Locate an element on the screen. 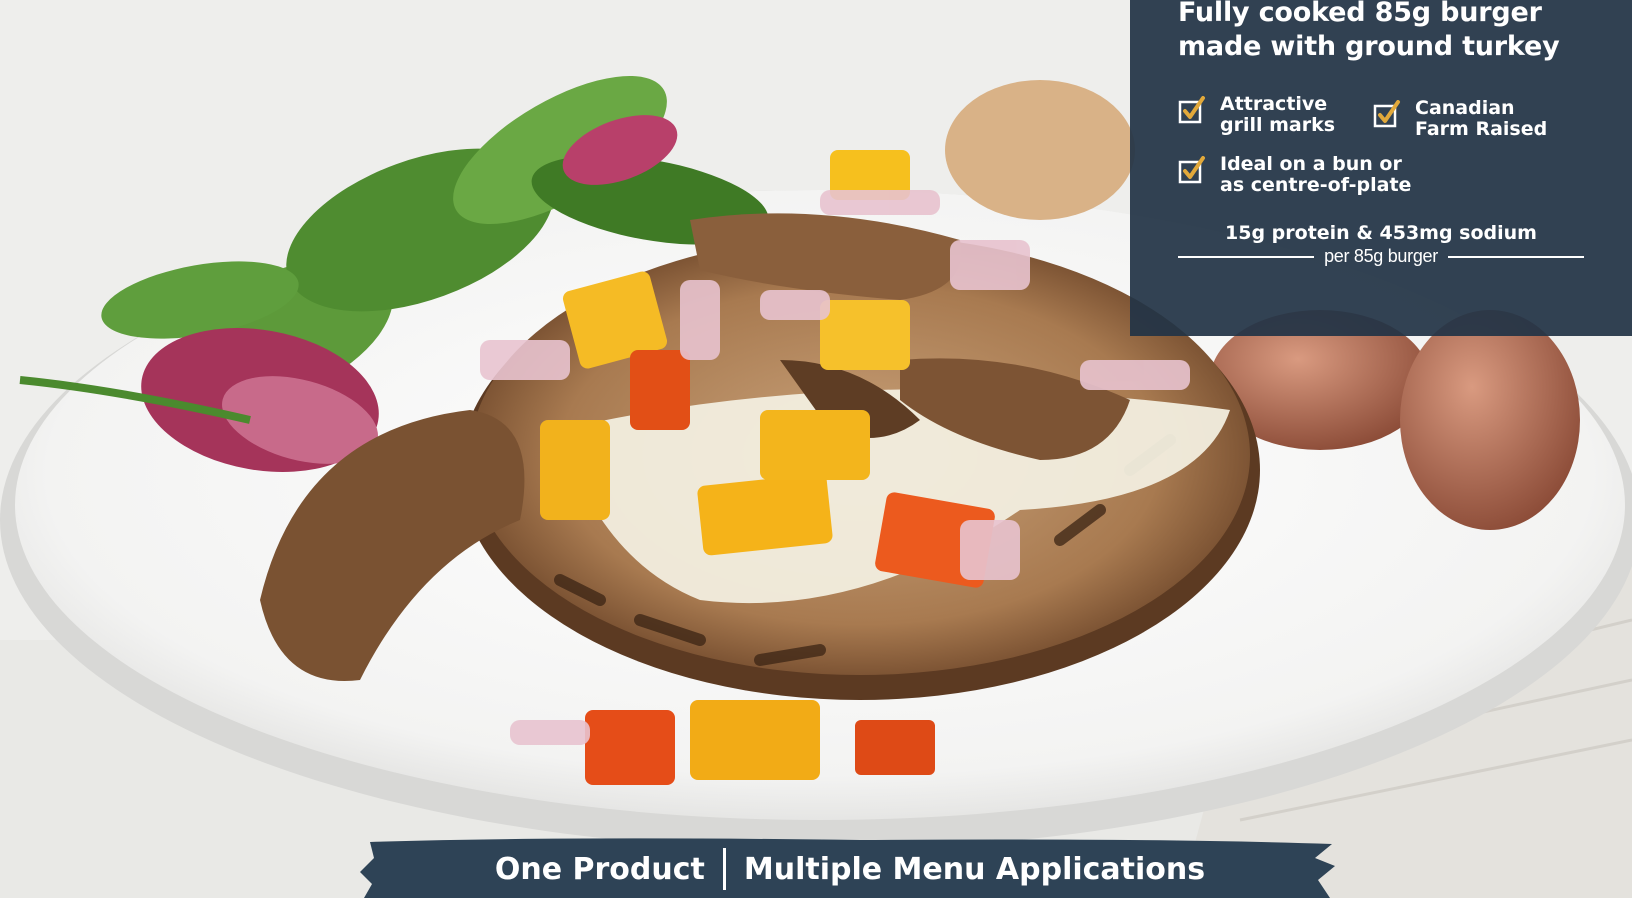 The image size is (1632, 898). headline-line-1: Fully cooked 85g burger is located at coordinates (1360, 14).